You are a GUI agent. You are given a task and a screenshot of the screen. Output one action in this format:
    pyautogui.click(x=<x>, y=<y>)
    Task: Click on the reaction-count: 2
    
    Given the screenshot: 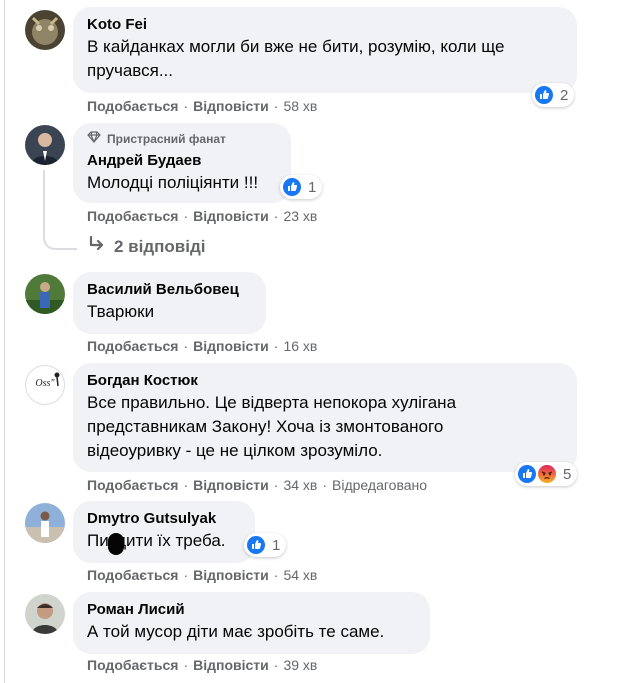 What is the action you would take?
    pyautogui.click(x=564, y=95)
    